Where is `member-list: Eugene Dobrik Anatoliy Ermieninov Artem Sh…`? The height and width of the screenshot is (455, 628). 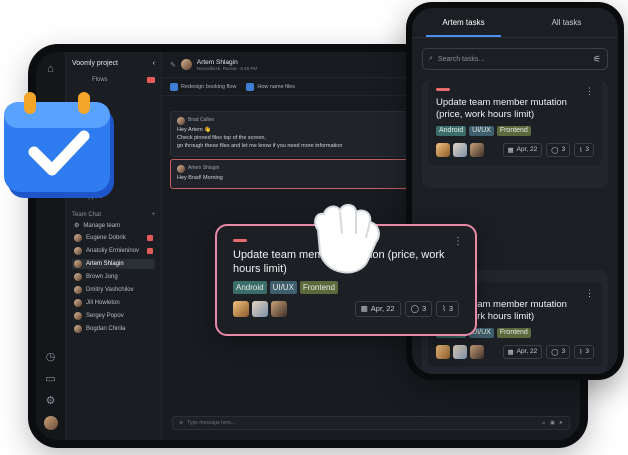
member-list: Eugene Dobrik Anatoliy Ermieninov Artem Sh… is located at coordinates (113, 283).